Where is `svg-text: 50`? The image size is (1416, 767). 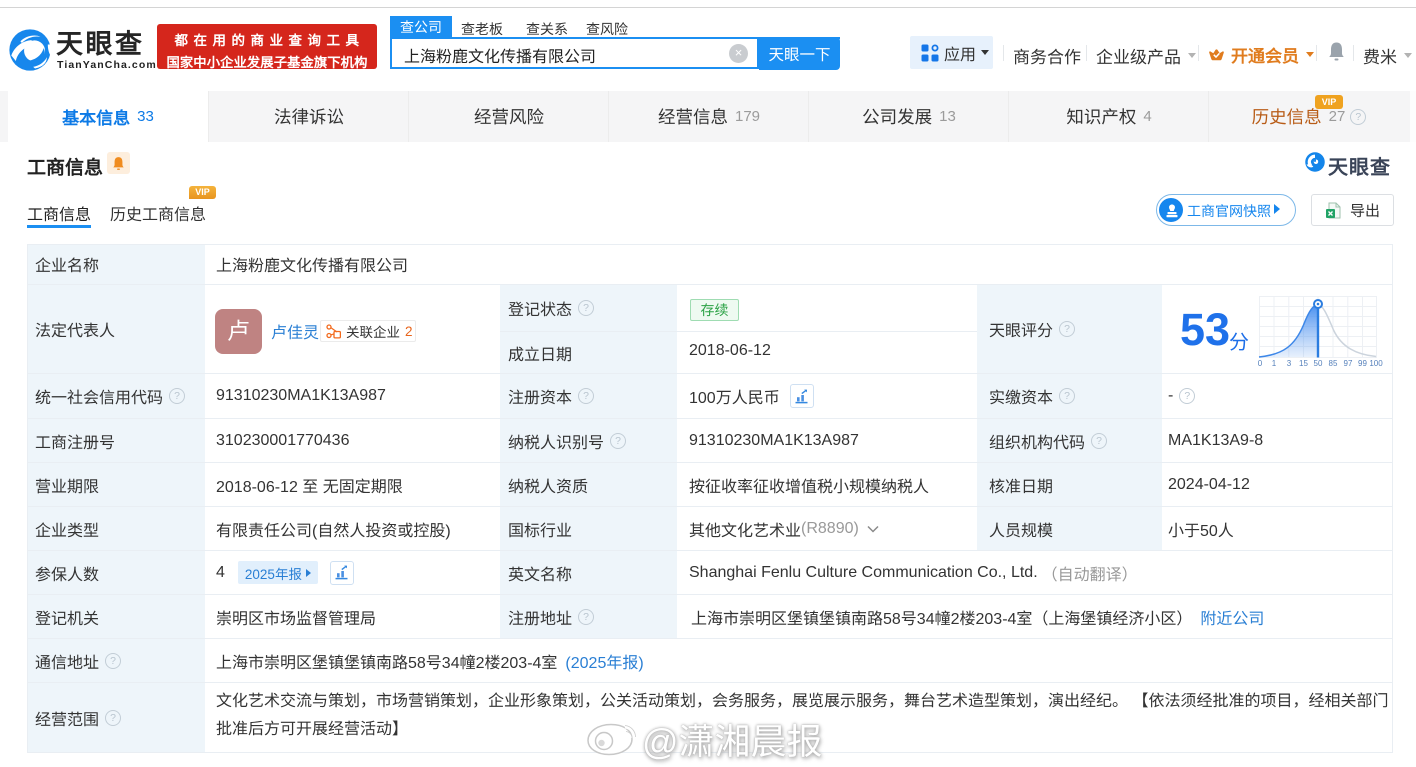 svg-text: 50 is located at coordinates (1318, 363).